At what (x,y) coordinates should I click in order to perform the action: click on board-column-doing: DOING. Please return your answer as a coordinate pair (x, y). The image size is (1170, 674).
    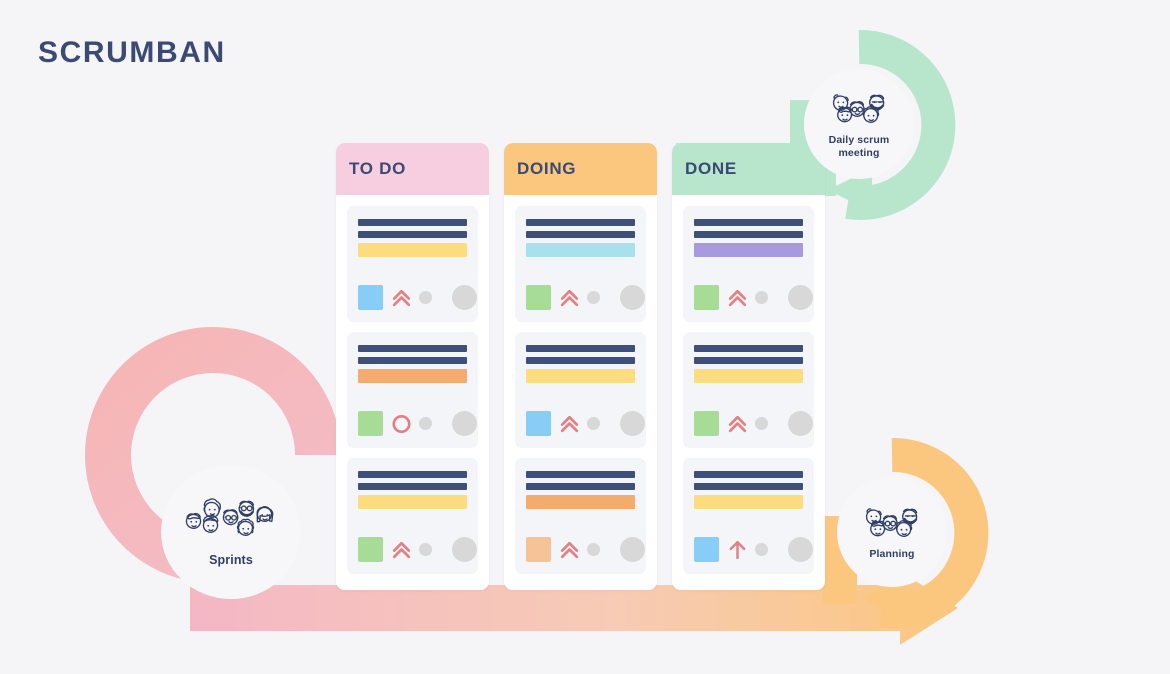
    Looking at the image, I should click on (580, 366).